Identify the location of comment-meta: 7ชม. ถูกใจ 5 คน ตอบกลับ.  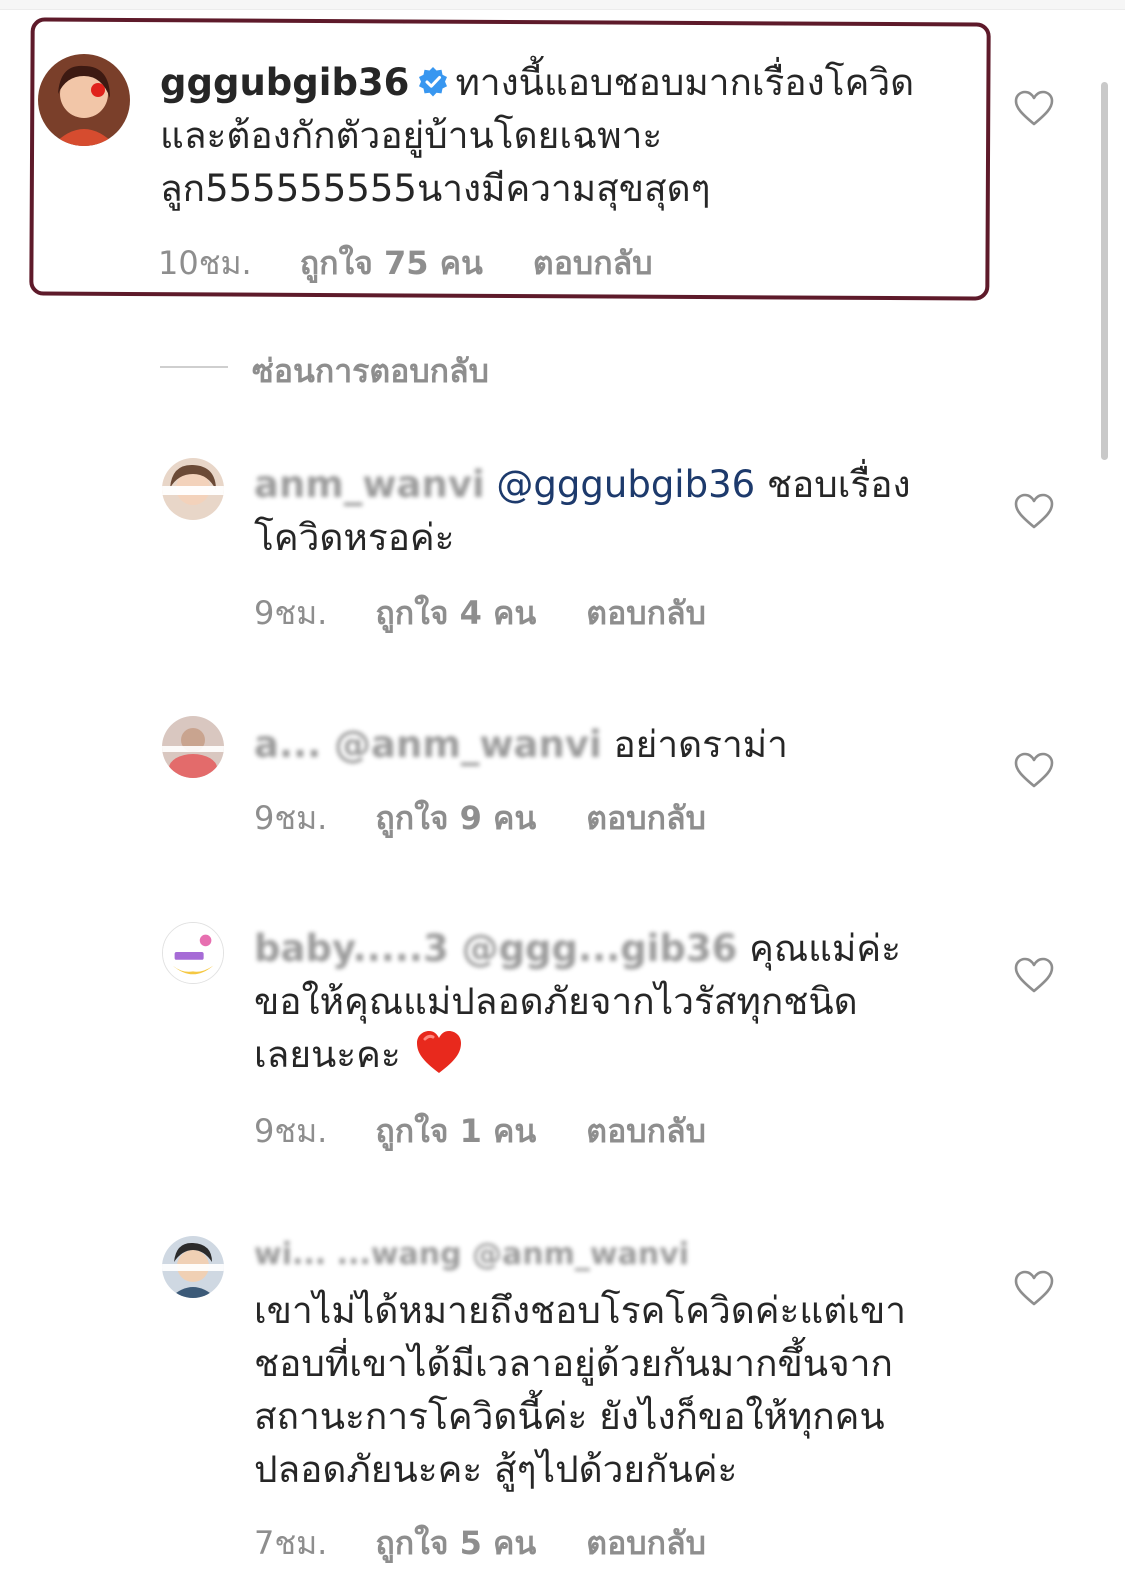
(480, 1543).